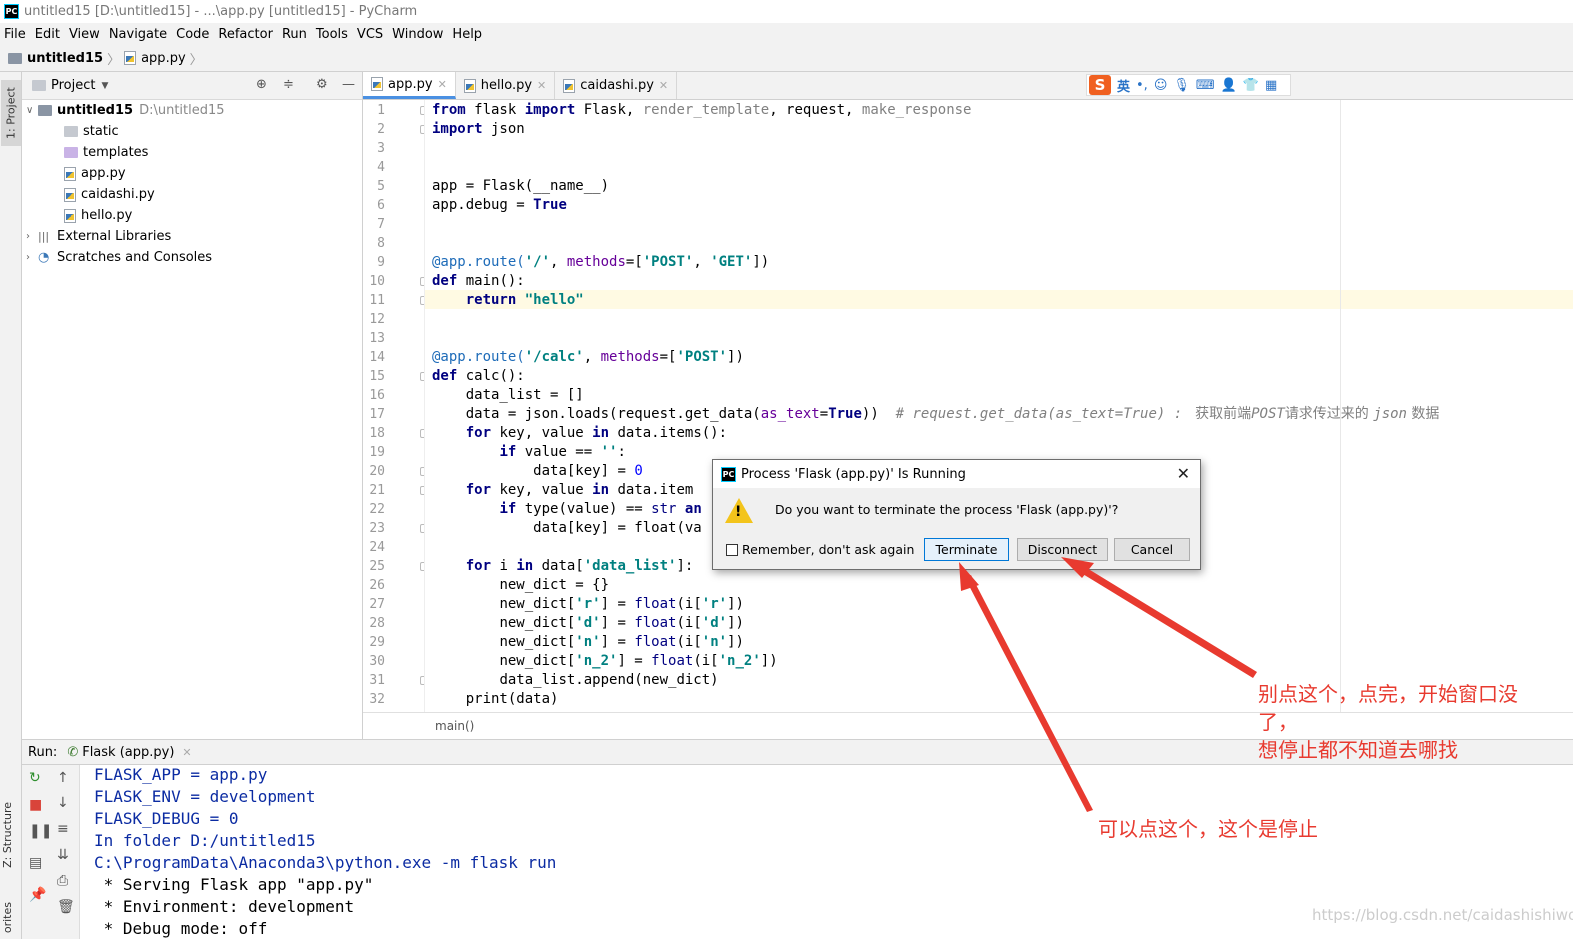 The width and height of the screenshot is (1573, 939). I want to click on annotation-disconnect-line3: 想停止都不知道去哪找, so click(1358, 750).